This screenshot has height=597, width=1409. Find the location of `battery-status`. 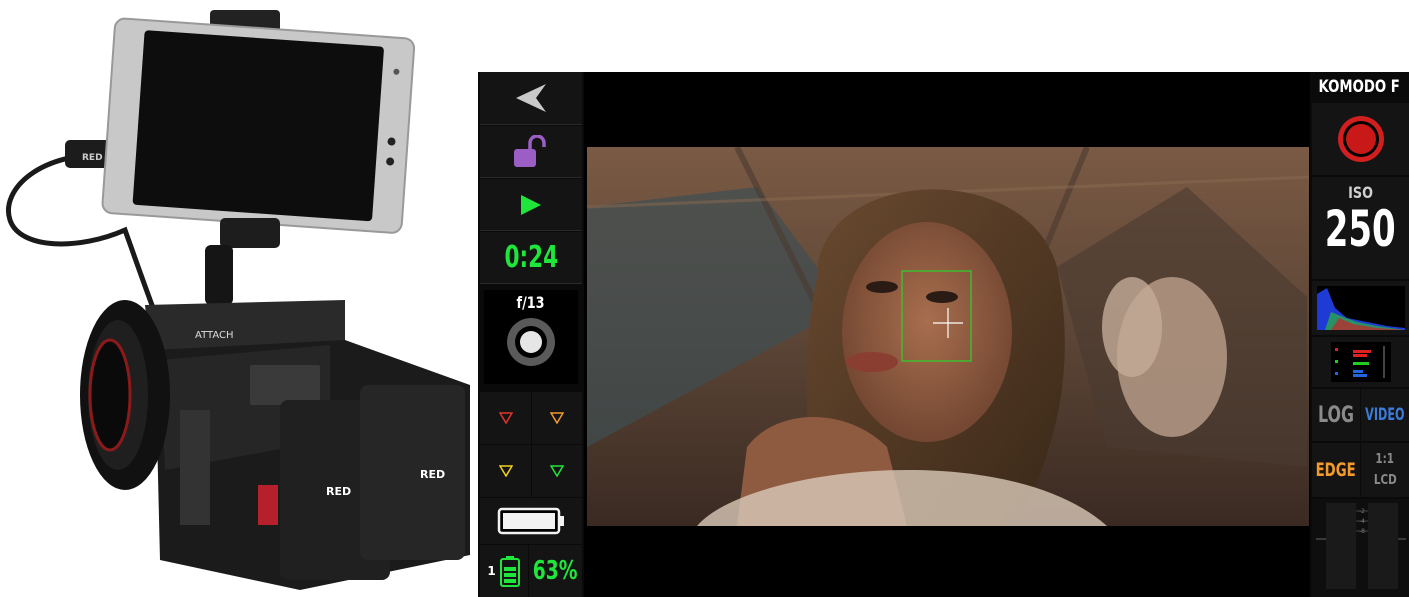

battery-status is located at coordinates (531, 521).